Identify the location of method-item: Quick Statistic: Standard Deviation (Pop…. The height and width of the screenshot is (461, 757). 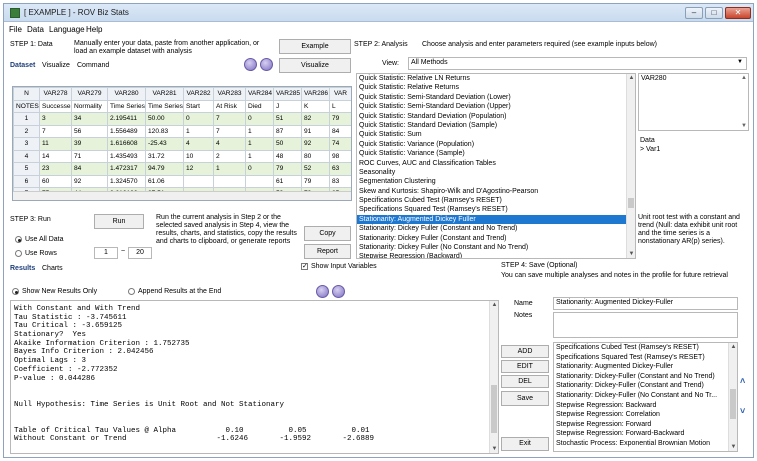
(496, 116).